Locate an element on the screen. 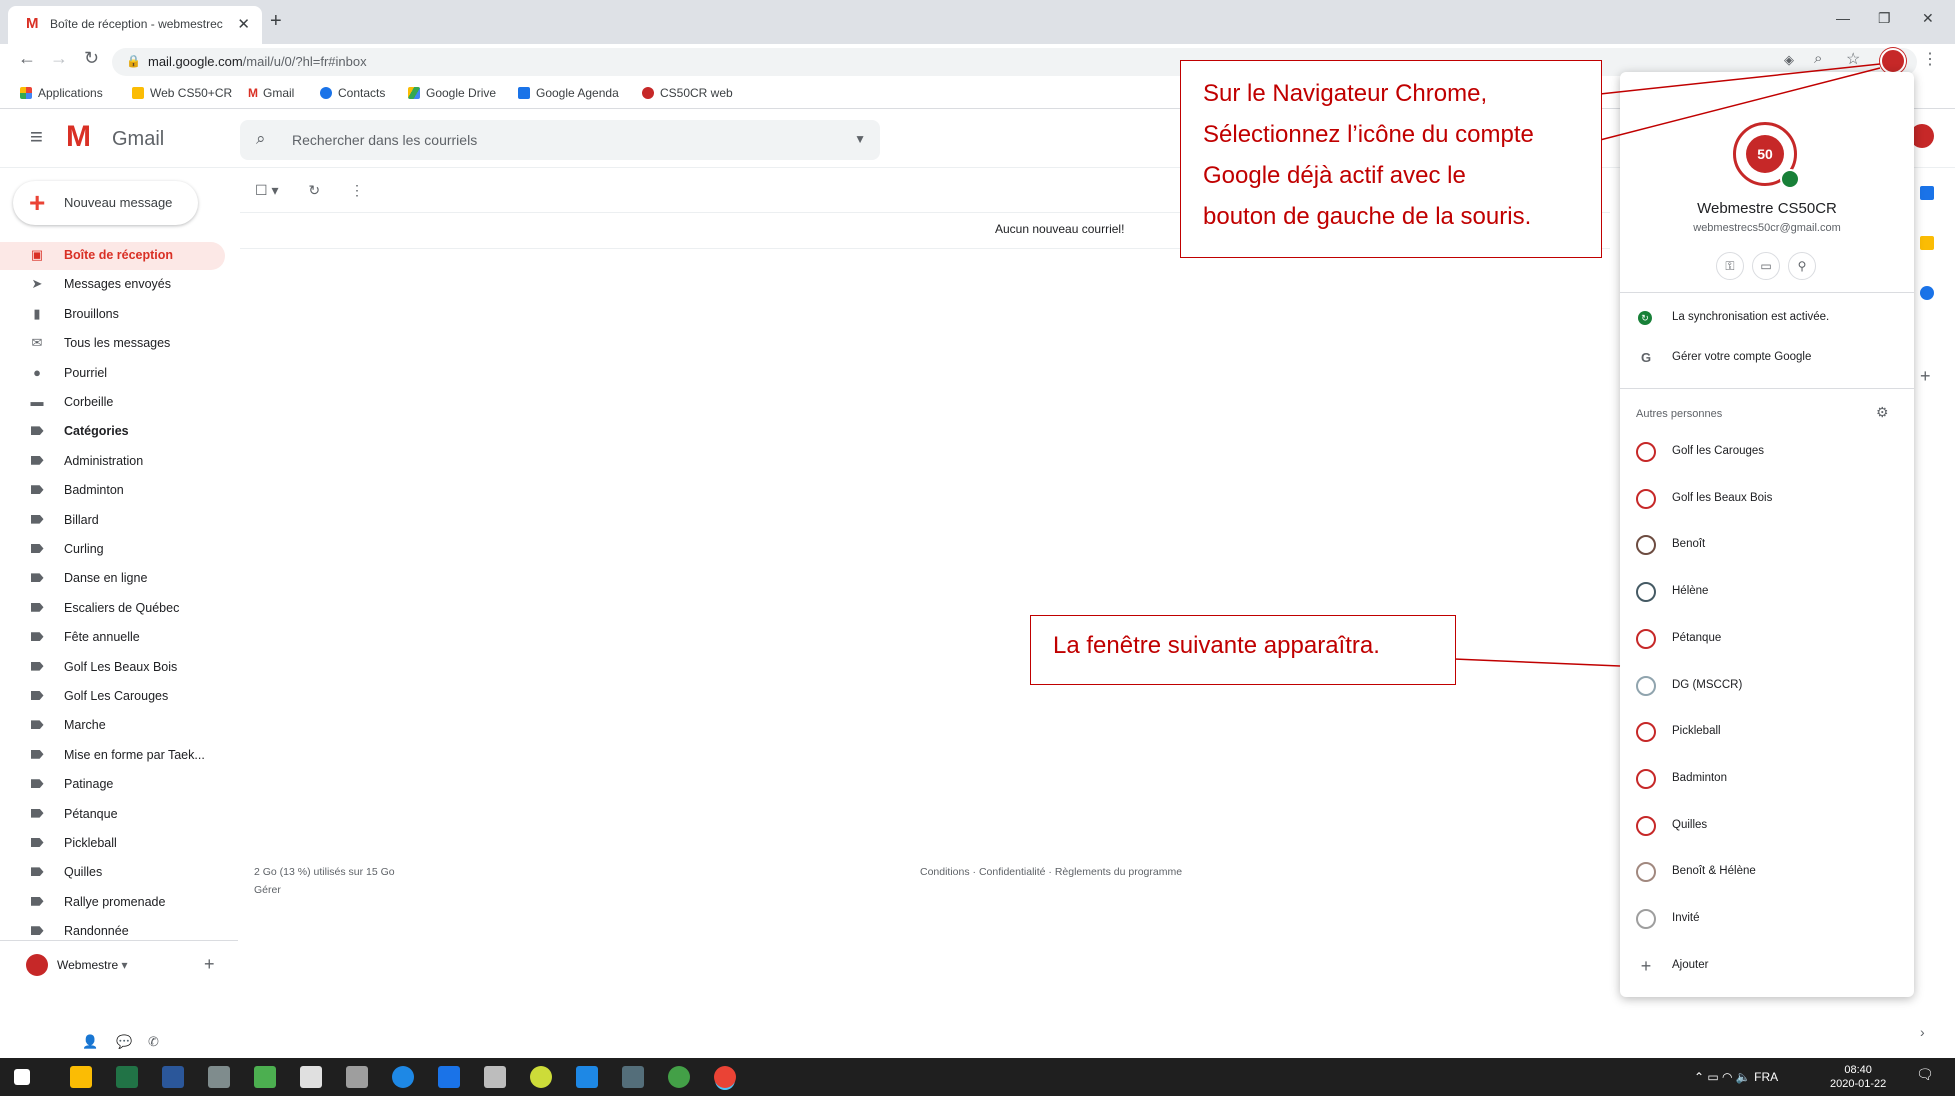 This screenshot has height=1096, width=1955. sidebar-item: ➤ Messages envoyés is located at coordinates (112, 285).